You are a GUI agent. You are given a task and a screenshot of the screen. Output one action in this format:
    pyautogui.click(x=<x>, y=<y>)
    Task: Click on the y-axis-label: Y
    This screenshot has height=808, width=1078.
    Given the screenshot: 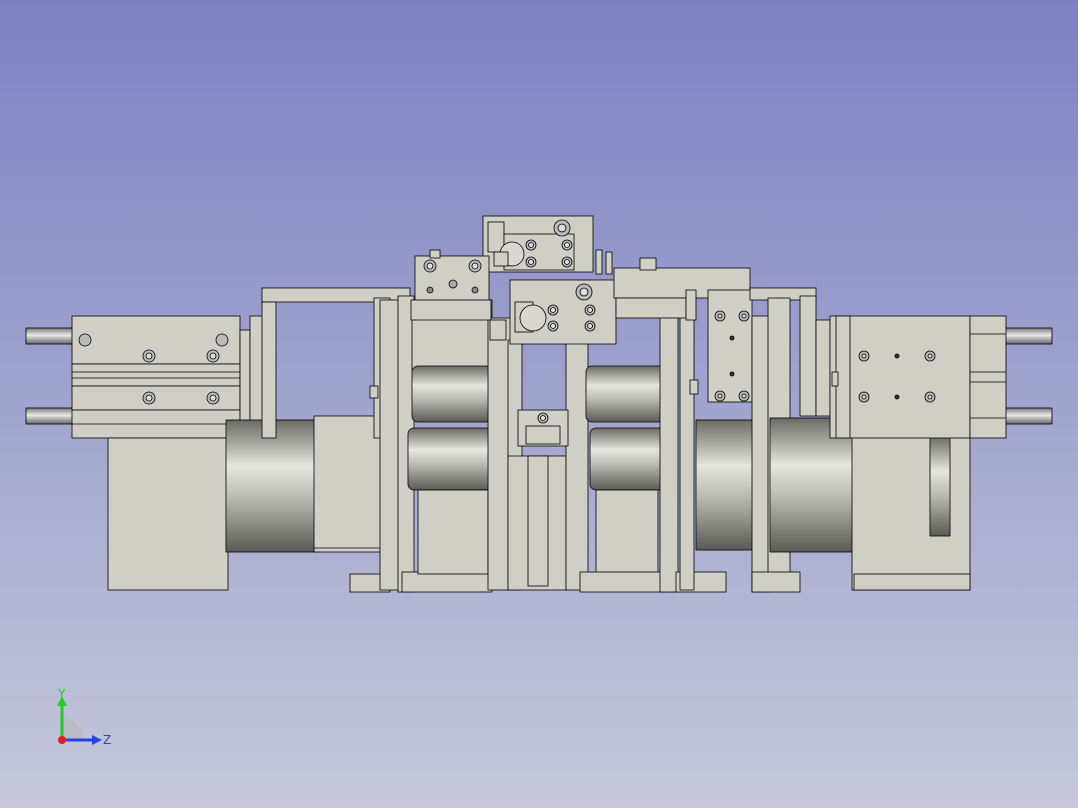 What is the action you would take?
    pyautogui.click(x=61, y=694)
    